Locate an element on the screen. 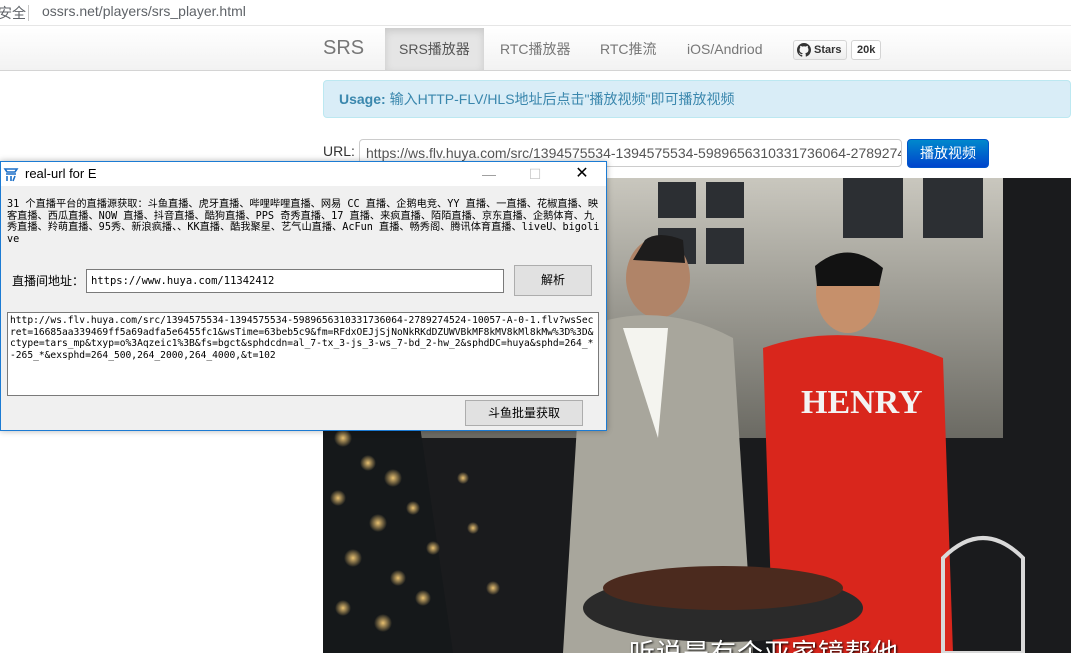 The height and width of the screenshot is (653, 1071). nav-srs-player: SRS播放器 is located at coordinates (434, 49).